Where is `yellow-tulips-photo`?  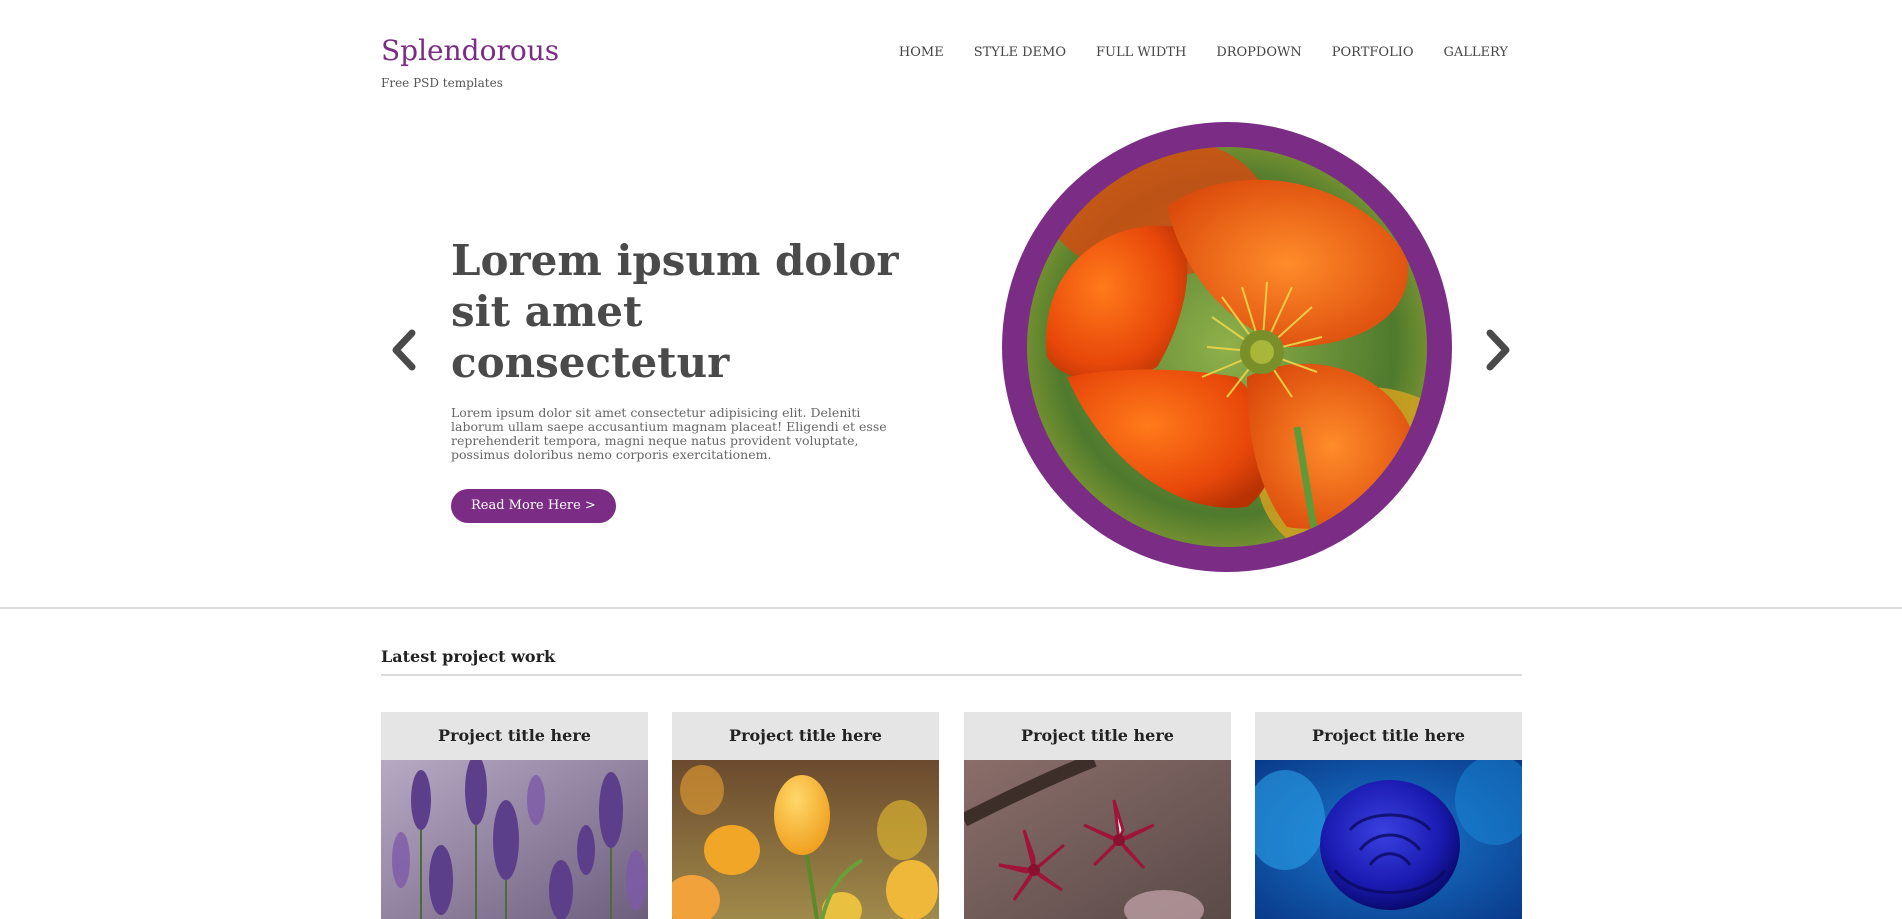
yellow-tulips-photo is located at coordinates (805, 839).